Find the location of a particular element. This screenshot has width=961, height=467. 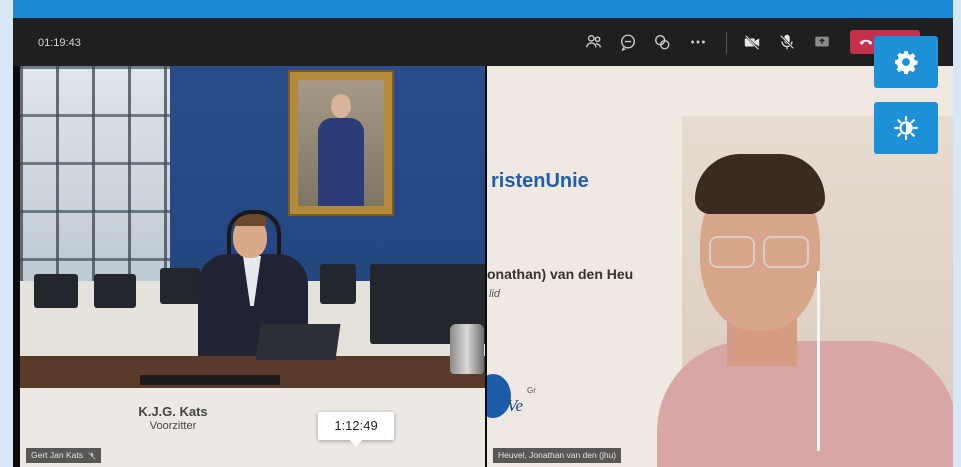

settings-button is located at coordinates (906, 62).